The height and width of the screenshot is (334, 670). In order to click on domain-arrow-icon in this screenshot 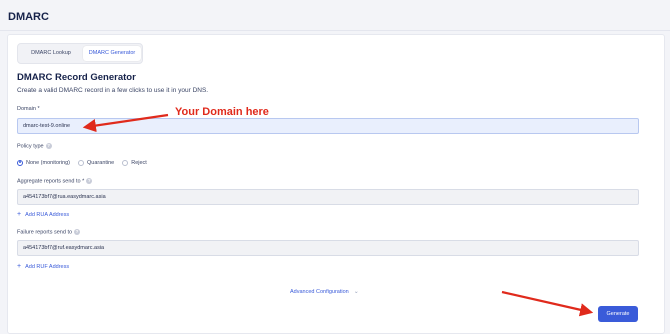, I will do `click(125, 123)`.